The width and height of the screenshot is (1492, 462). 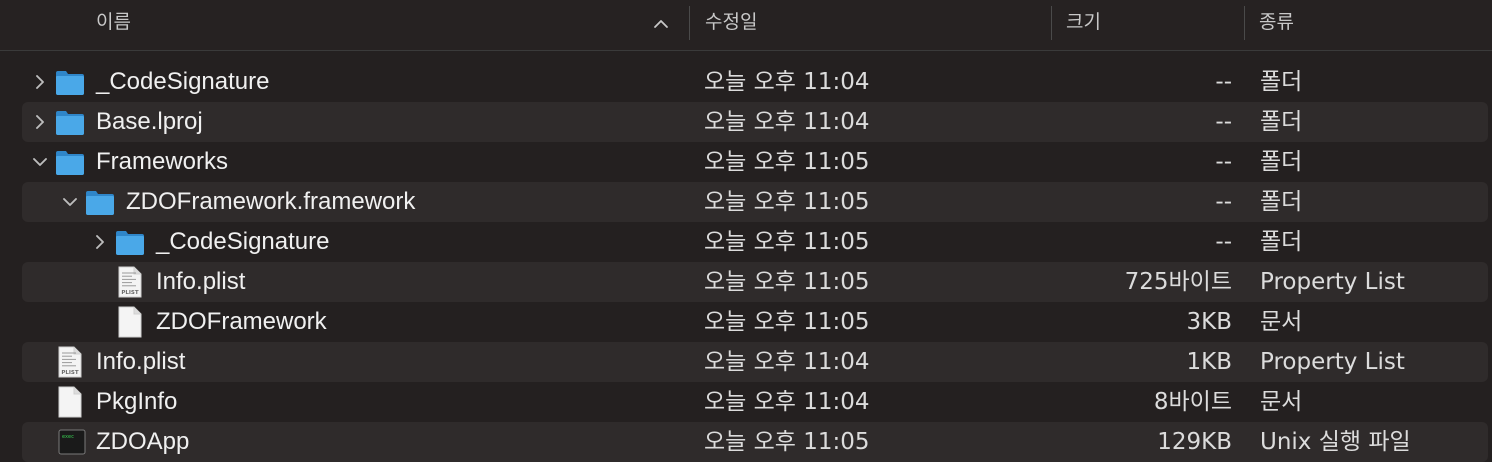 I want to click on file-name: ZDOFramework, so click(x=241, y=322).